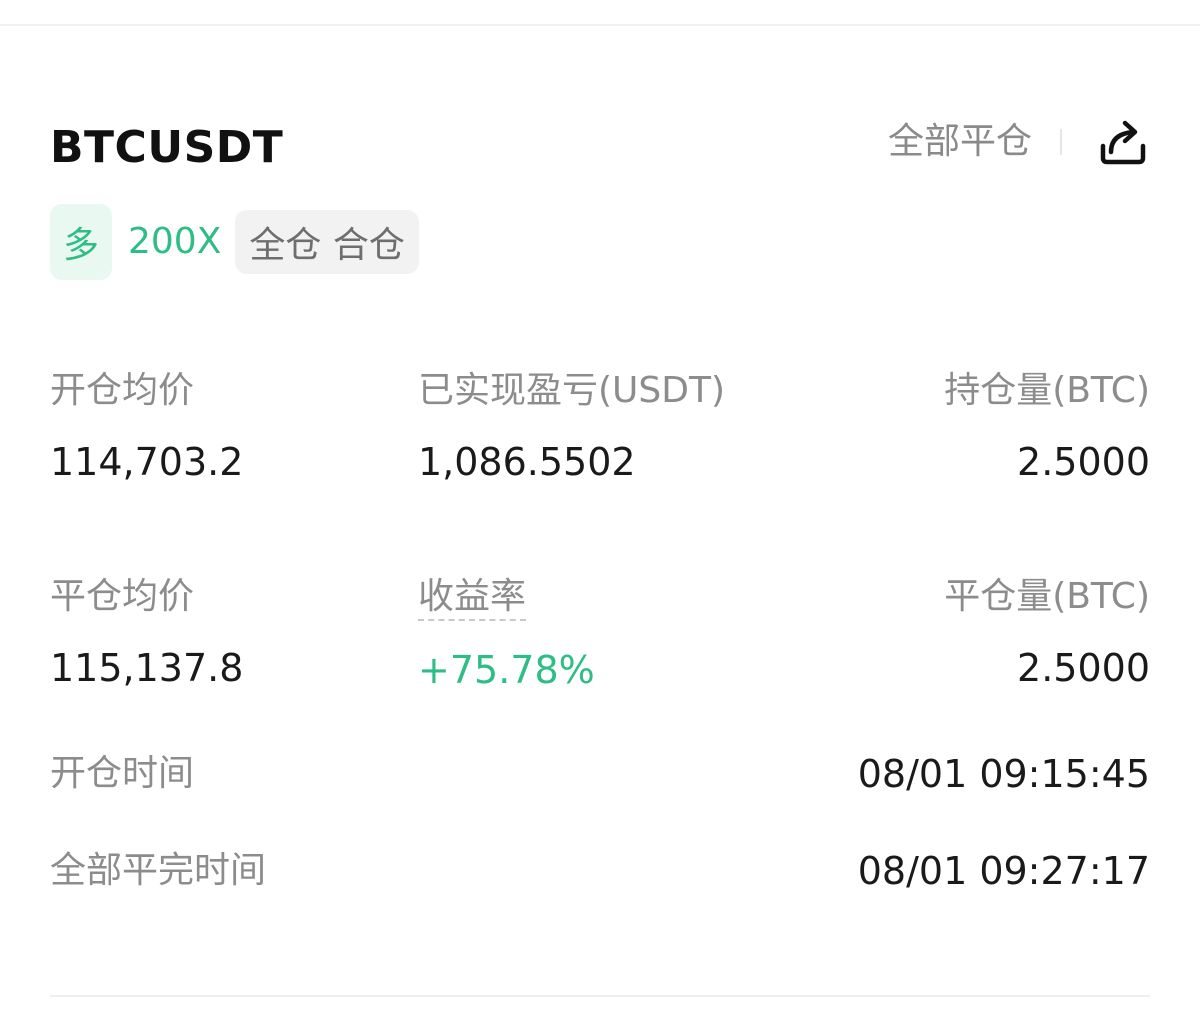 This screenshot has width=1200, height=1024. I want to click on open-time-label: 开仓时间, so click(122, 773).